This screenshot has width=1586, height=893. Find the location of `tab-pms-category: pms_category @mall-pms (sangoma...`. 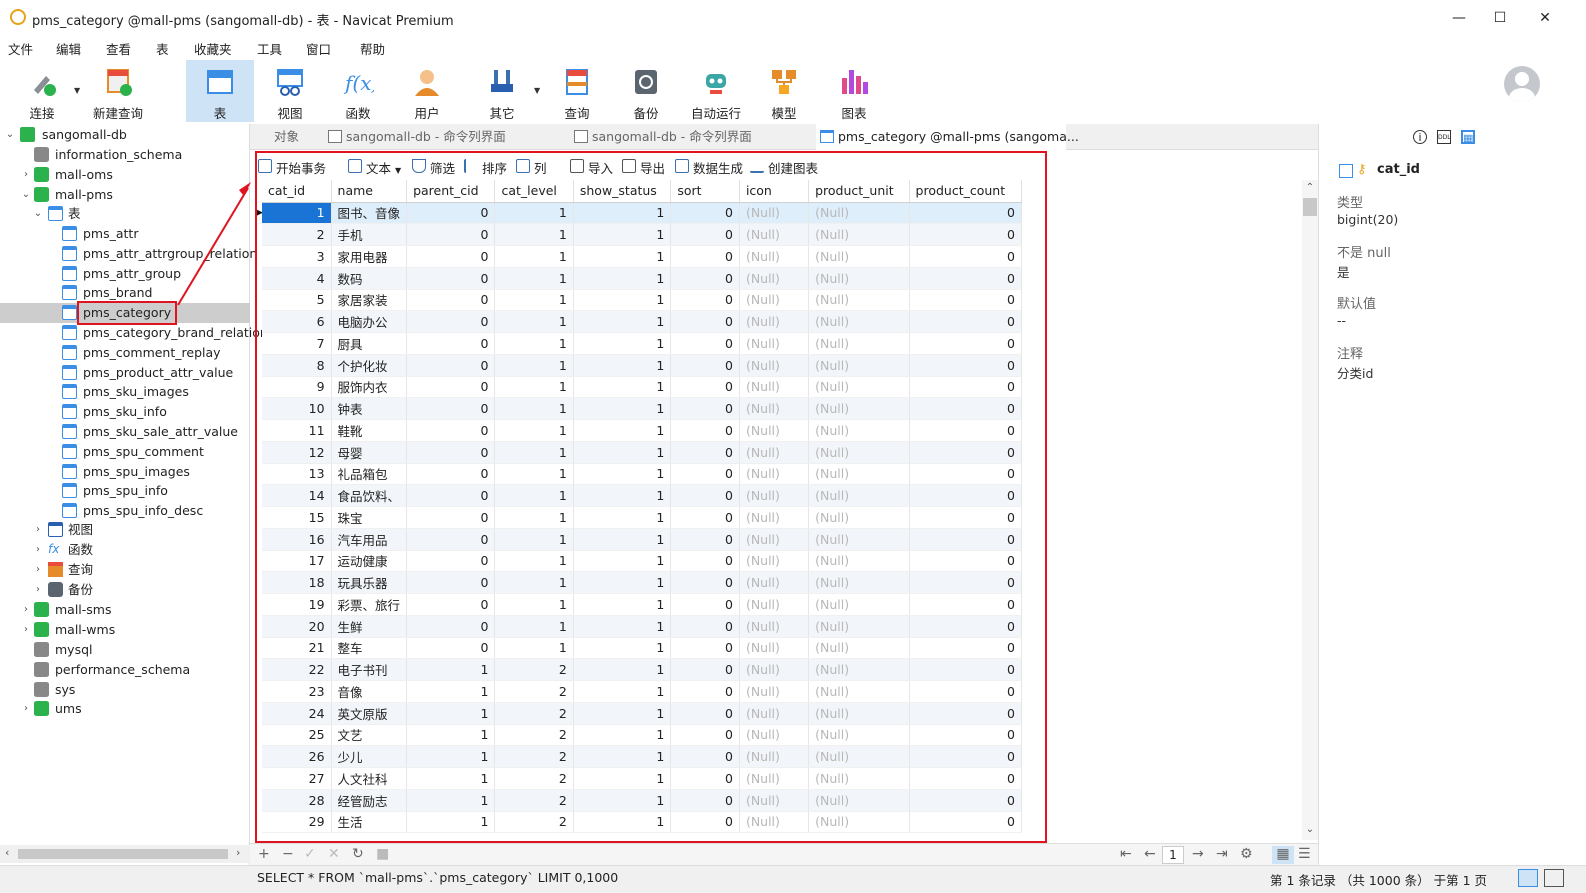

tab-pms-category: pms_category @mall-pms (sangoma... is located at coordinates (947, 137).